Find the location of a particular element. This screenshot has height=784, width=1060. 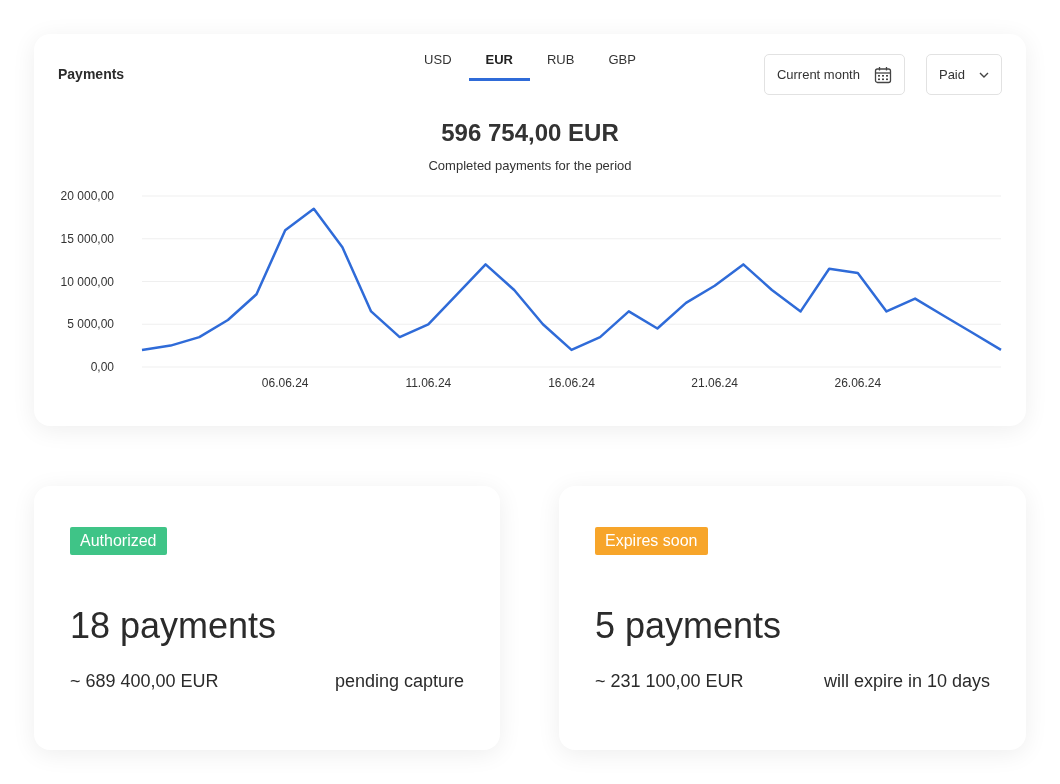

calendar-icon is located at coordinates (882, 74).